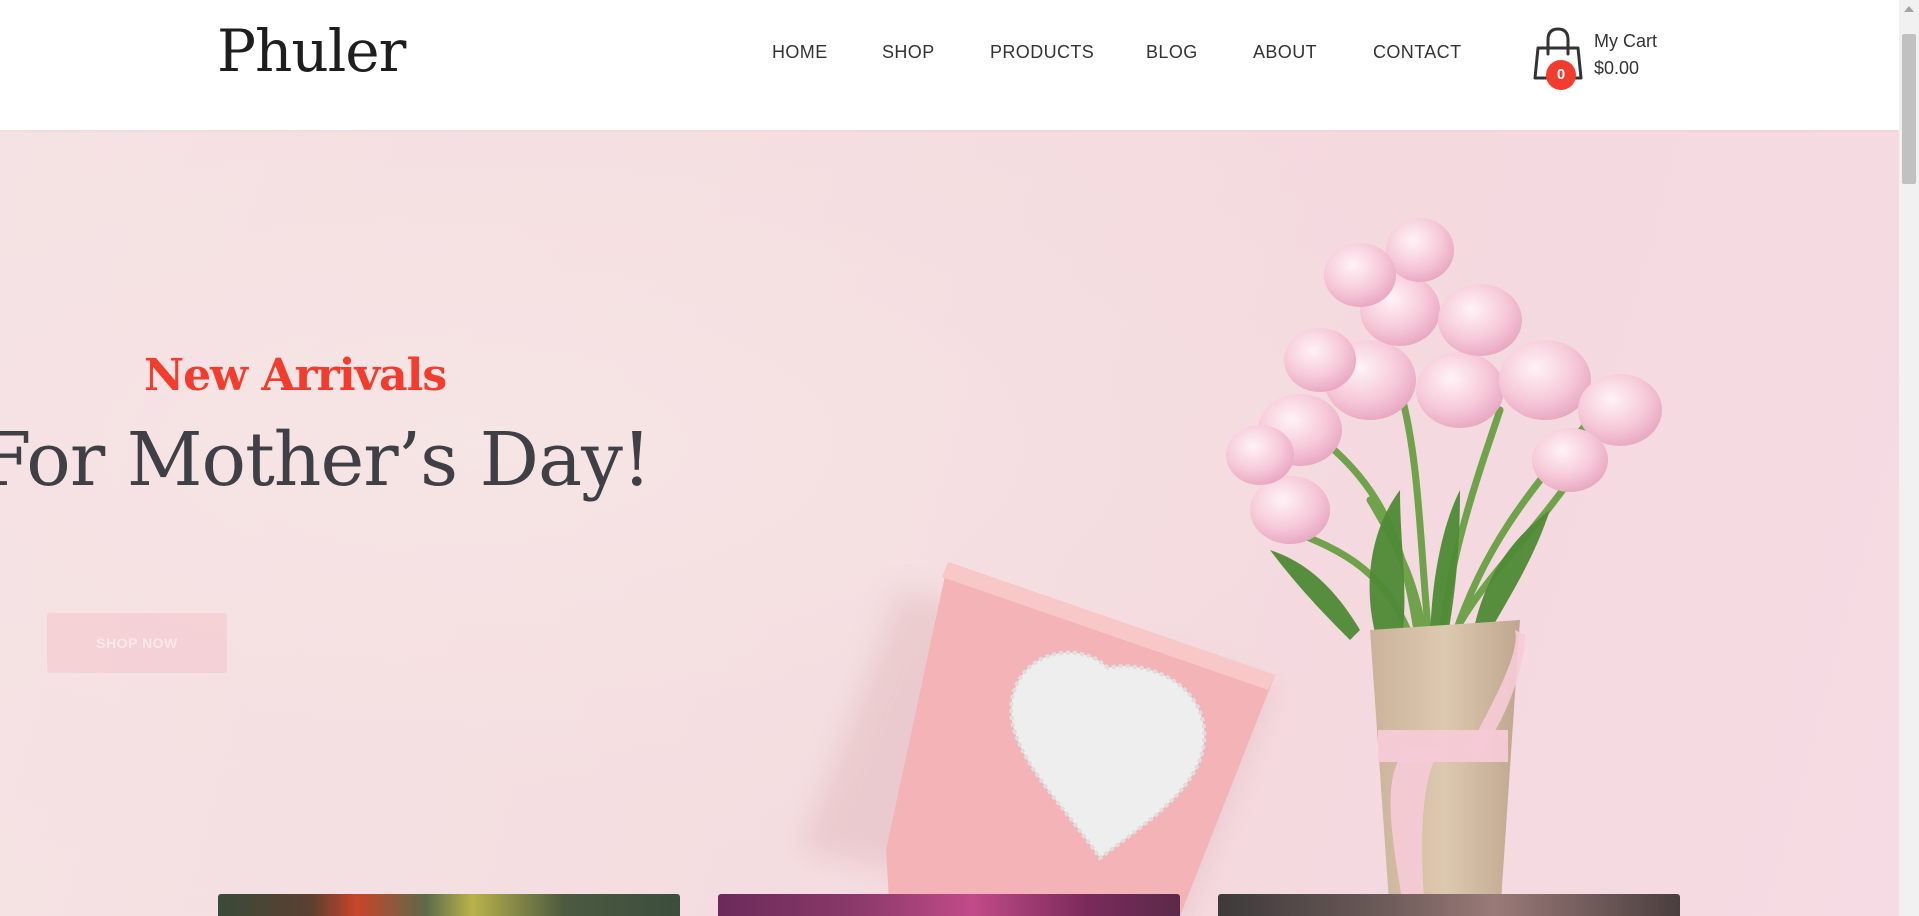 The height and width of the screenshot is (916, 1919). Describe the element at coordinates (1417, 52) in the screenshot. I see `nav-item-contact: CONTACT` at that location.